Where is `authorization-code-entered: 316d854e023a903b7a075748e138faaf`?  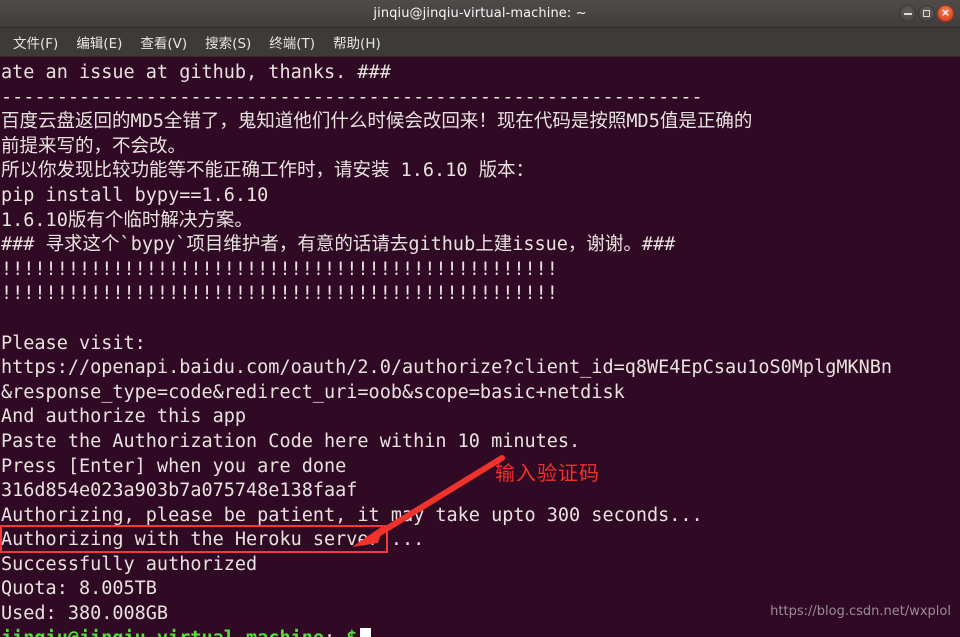 authorization-code-entered: 316d854e023a903b7a075748e138faaf is located at coordinates (179, 491).